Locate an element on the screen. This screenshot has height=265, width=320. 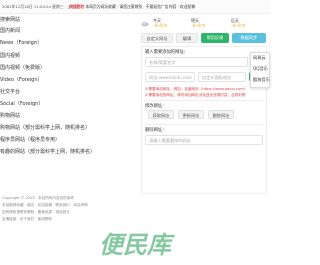
sidebar-item-video-cn: 国内视频 is located at coordinates (10, 57).